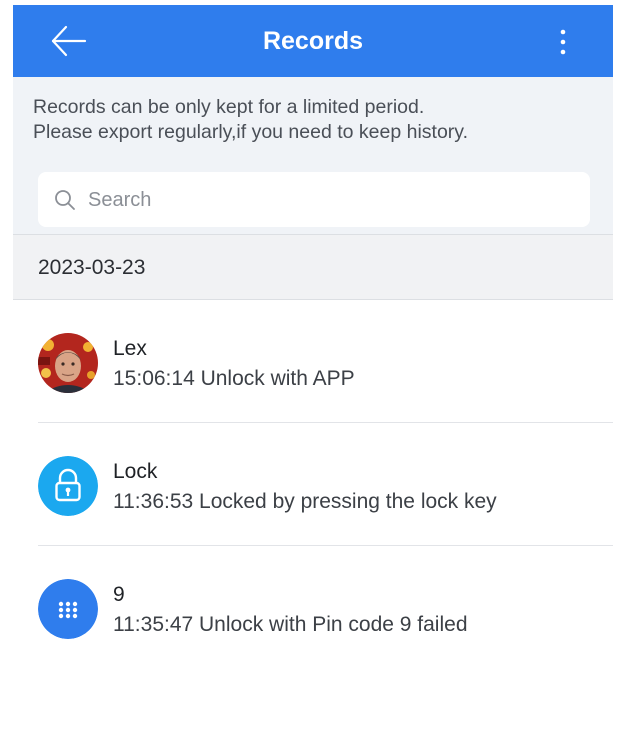 This screenshot has height=745, width=619. I want to click on user-photo-avatar, so click(68, 363).